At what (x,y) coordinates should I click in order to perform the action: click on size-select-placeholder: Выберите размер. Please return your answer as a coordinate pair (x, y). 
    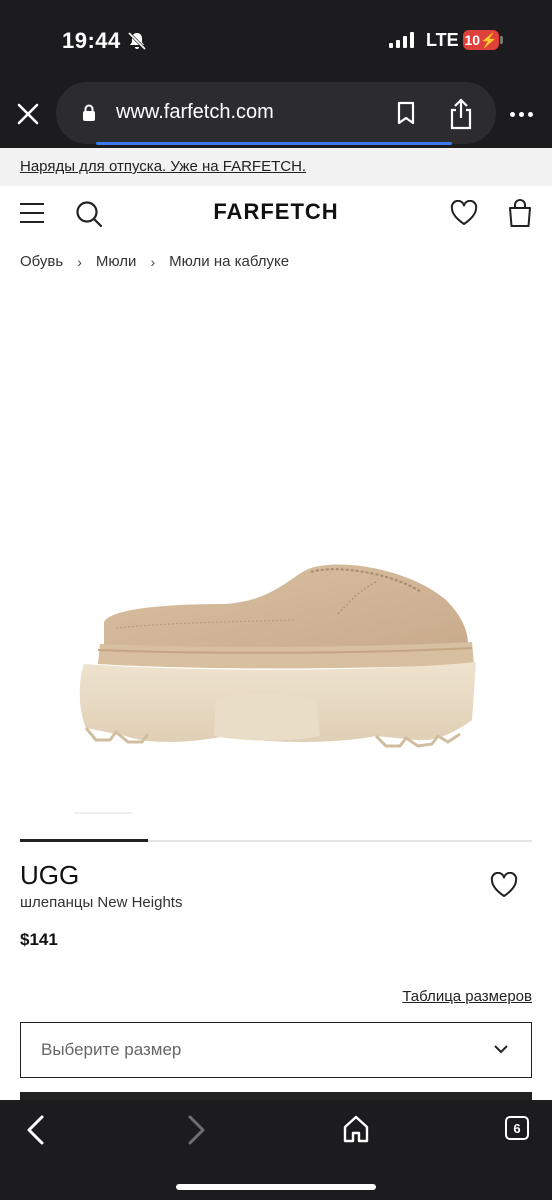
    Looking at the image, I should click on (111, 1049).